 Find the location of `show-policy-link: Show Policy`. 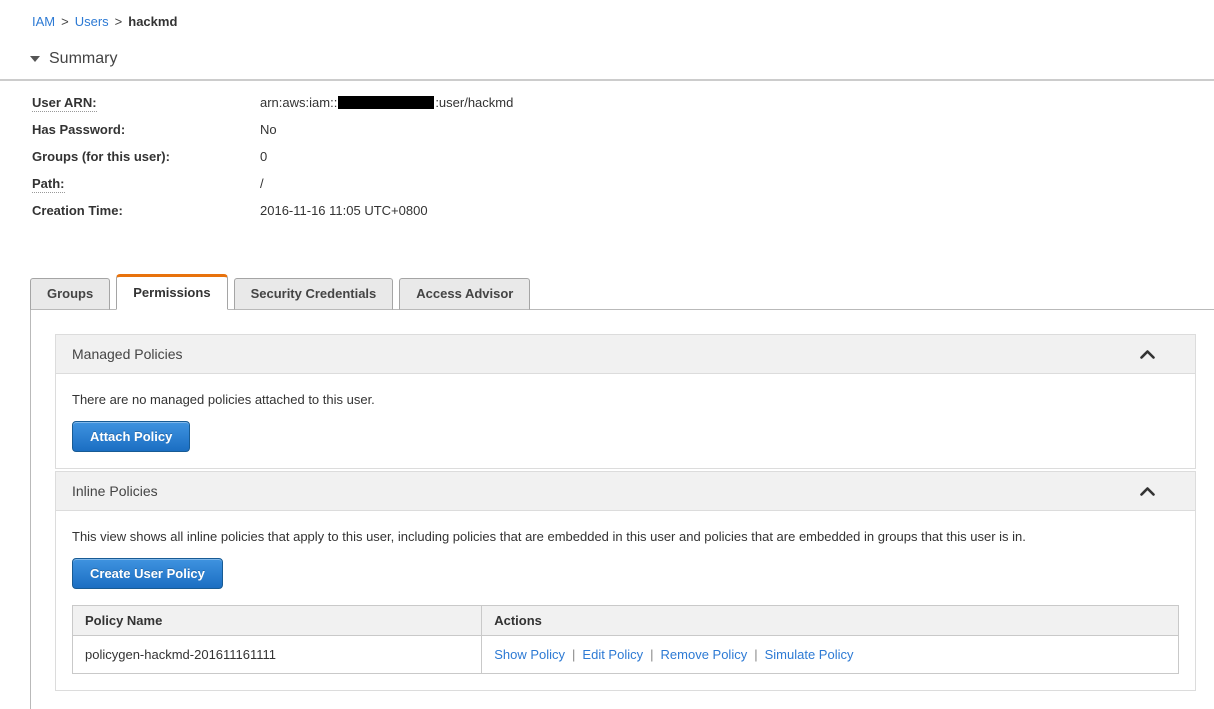

show-policy-link: Show Policy is located at coordinates (529, 654).